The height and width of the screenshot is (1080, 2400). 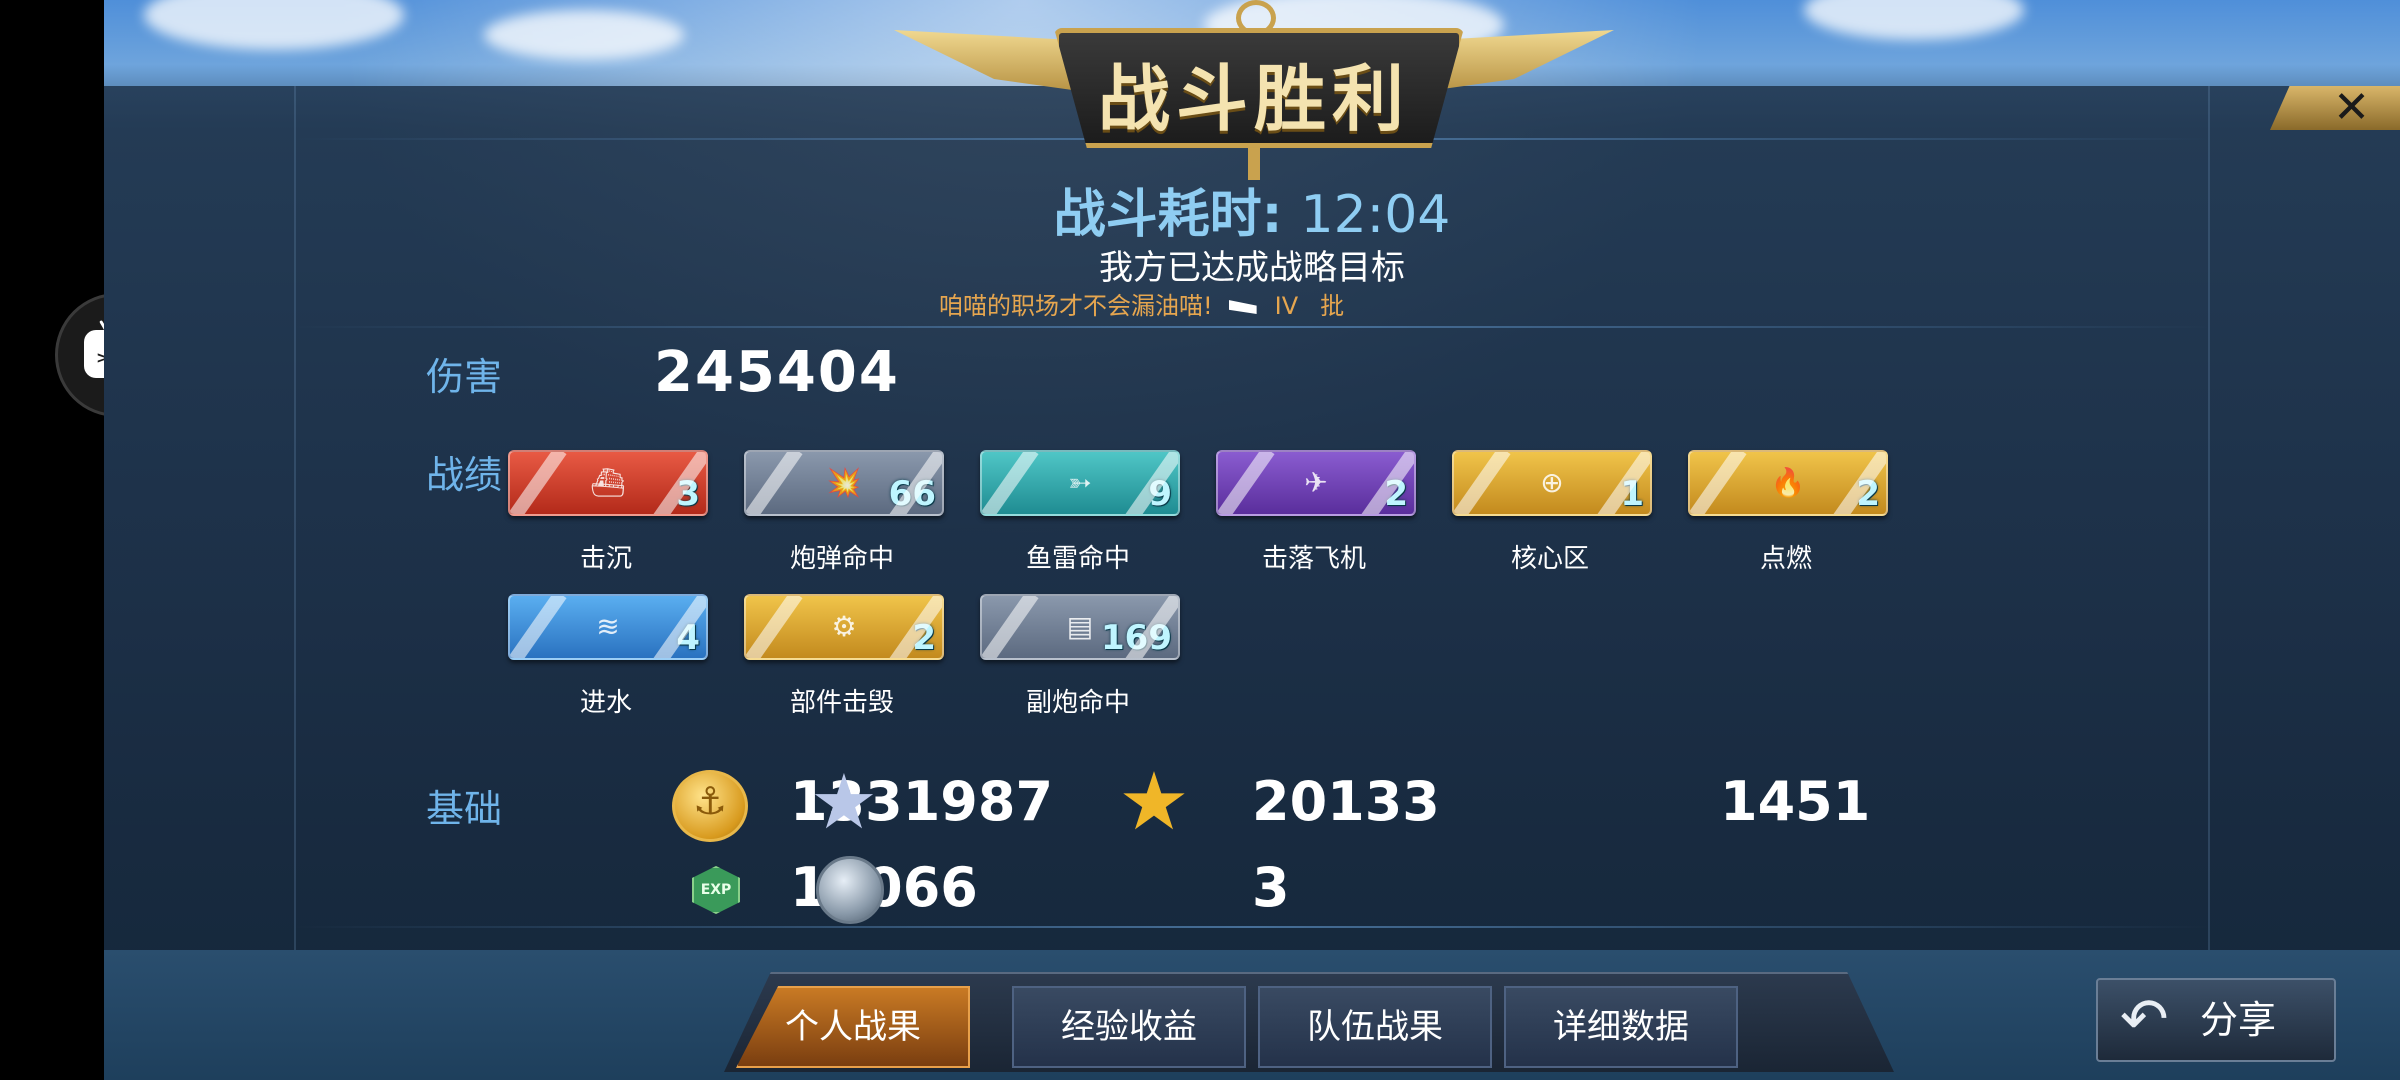 I want to click on shell-hit-icon: 💥, so click(x=844, y=482).